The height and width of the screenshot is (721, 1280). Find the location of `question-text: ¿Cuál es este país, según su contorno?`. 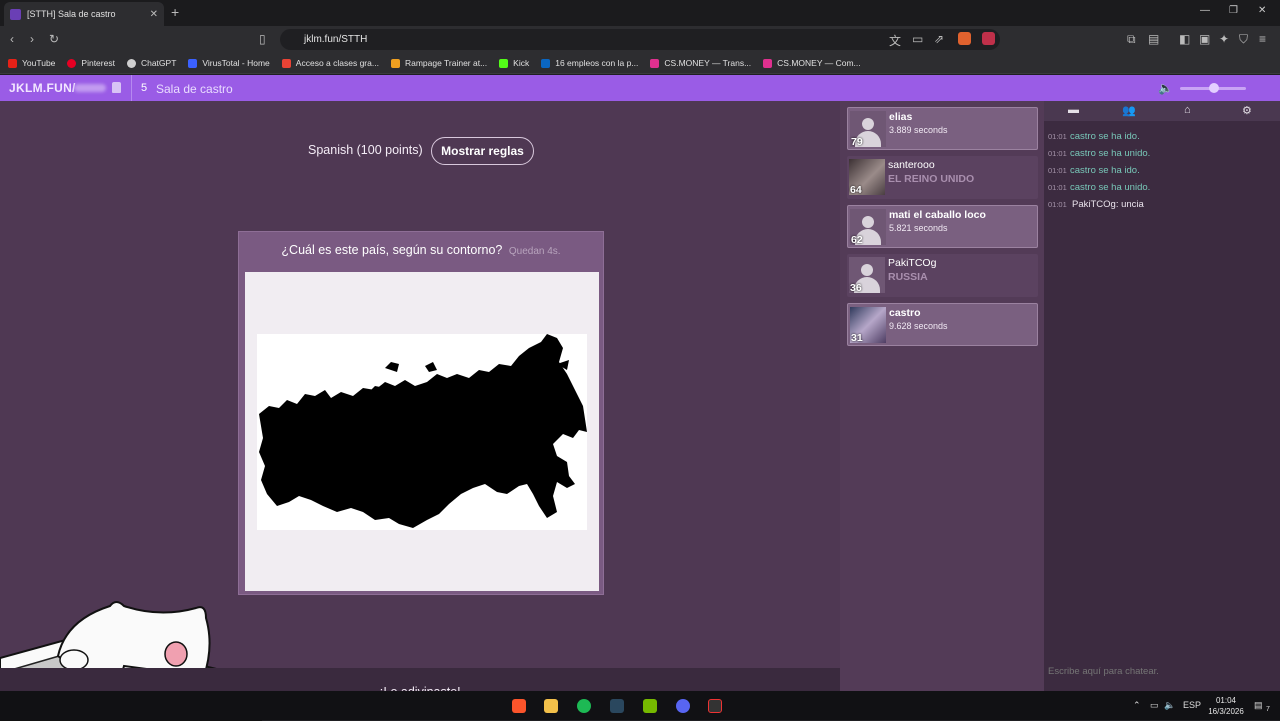

question-text: ¿Cuál es este país, según su contorno? is located at coordinates (392, 250).